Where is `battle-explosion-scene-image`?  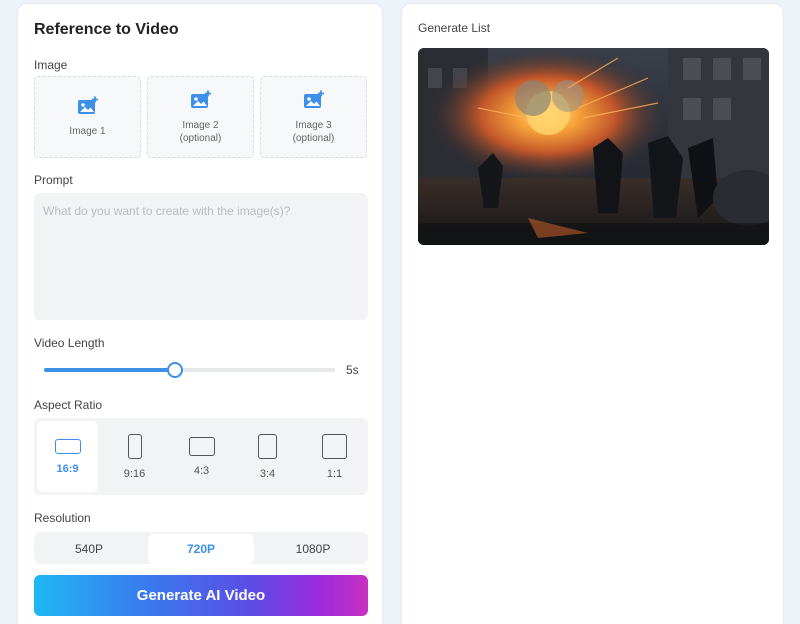 battle-explosion-scene-image is located at coordinates (593, 146).